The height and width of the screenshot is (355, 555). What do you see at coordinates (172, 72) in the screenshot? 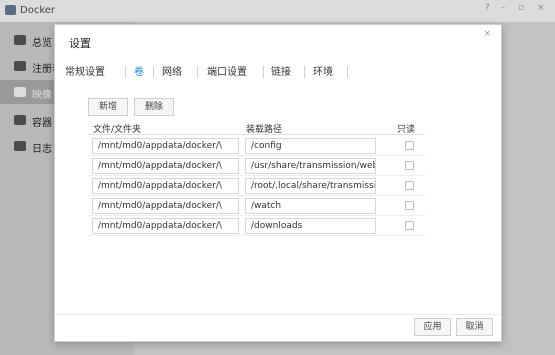
I see `tab-network: 网络` at bounding box center [172, 72].